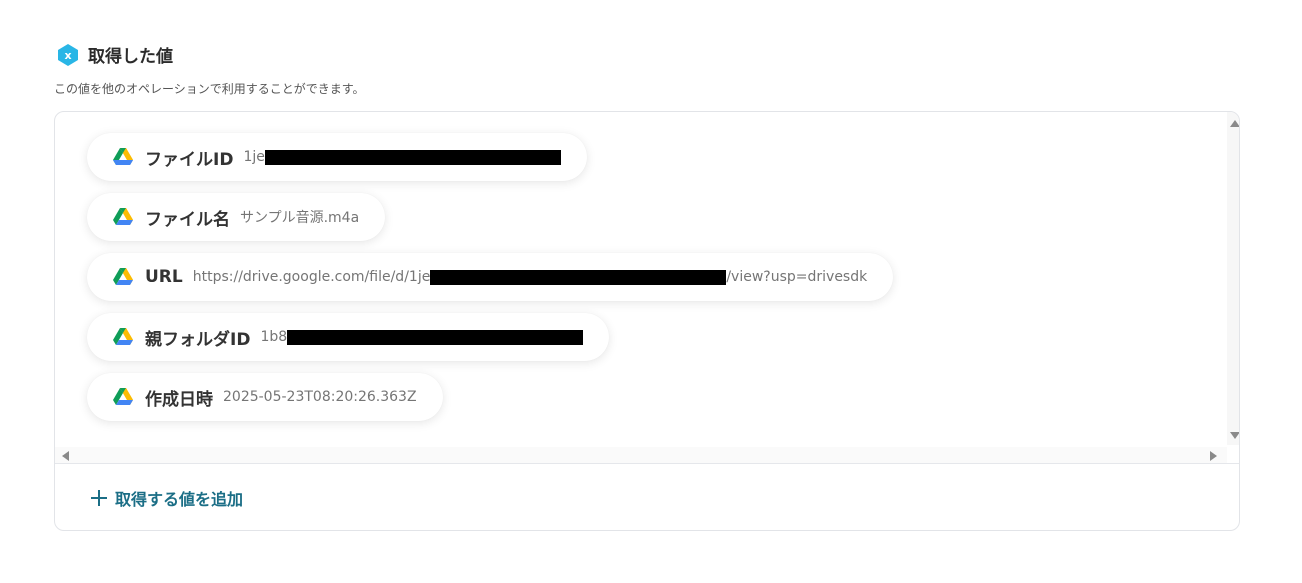  Describe the element at coordinates (99, 498) in the screenshot. I see `plus-icon` at that location.